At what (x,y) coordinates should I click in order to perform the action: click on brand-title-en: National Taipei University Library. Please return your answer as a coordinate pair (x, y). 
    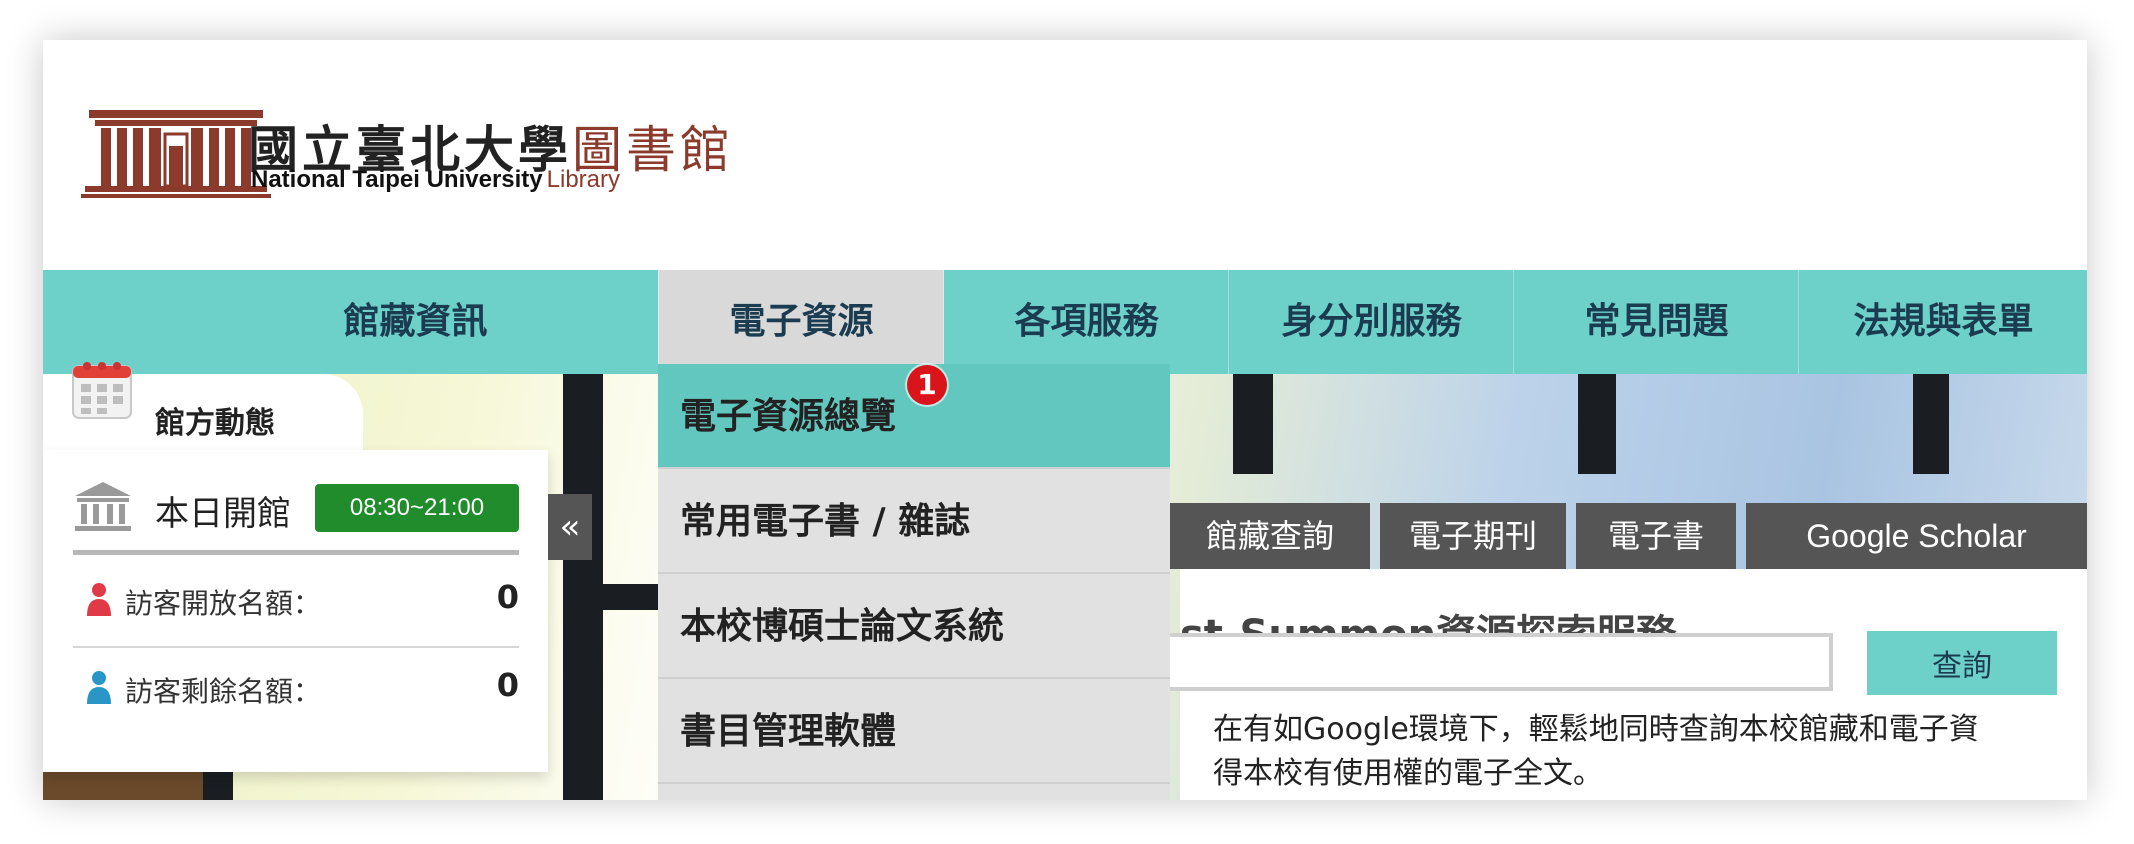
    Looking at the image, I should click on (435, 180).